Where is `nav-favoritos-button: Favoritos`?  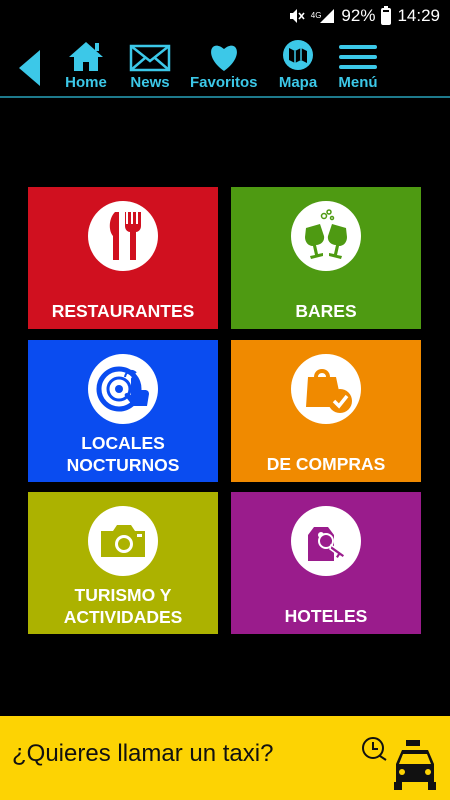 nav-favoritos-button: Favoritos is located at coordinates (224, 67).